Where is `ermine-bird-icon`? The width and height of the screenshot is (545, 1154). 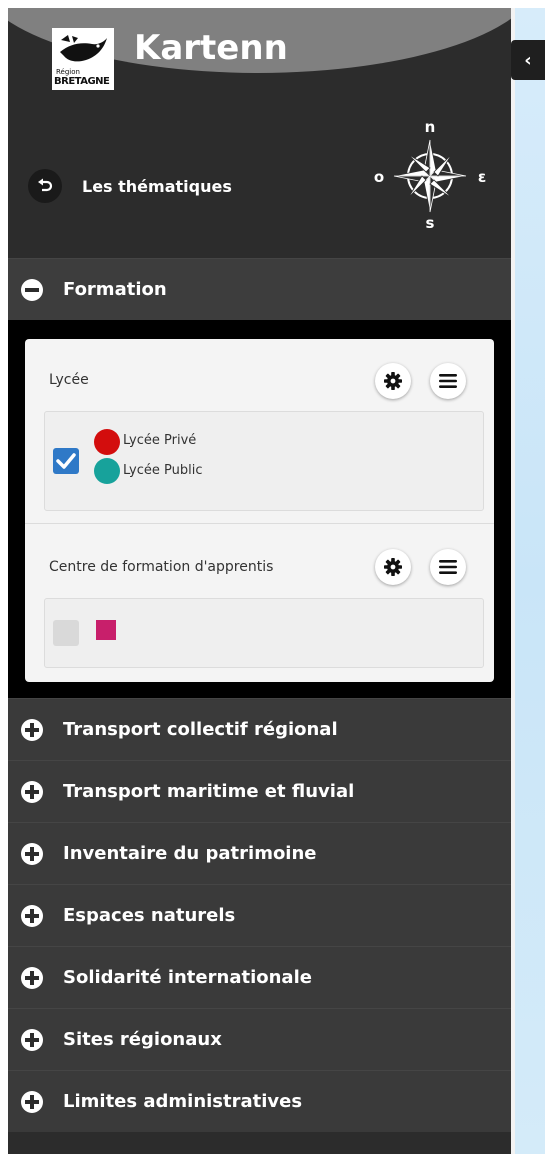
ermine-bird-icon is located at coordinates (83, 48).